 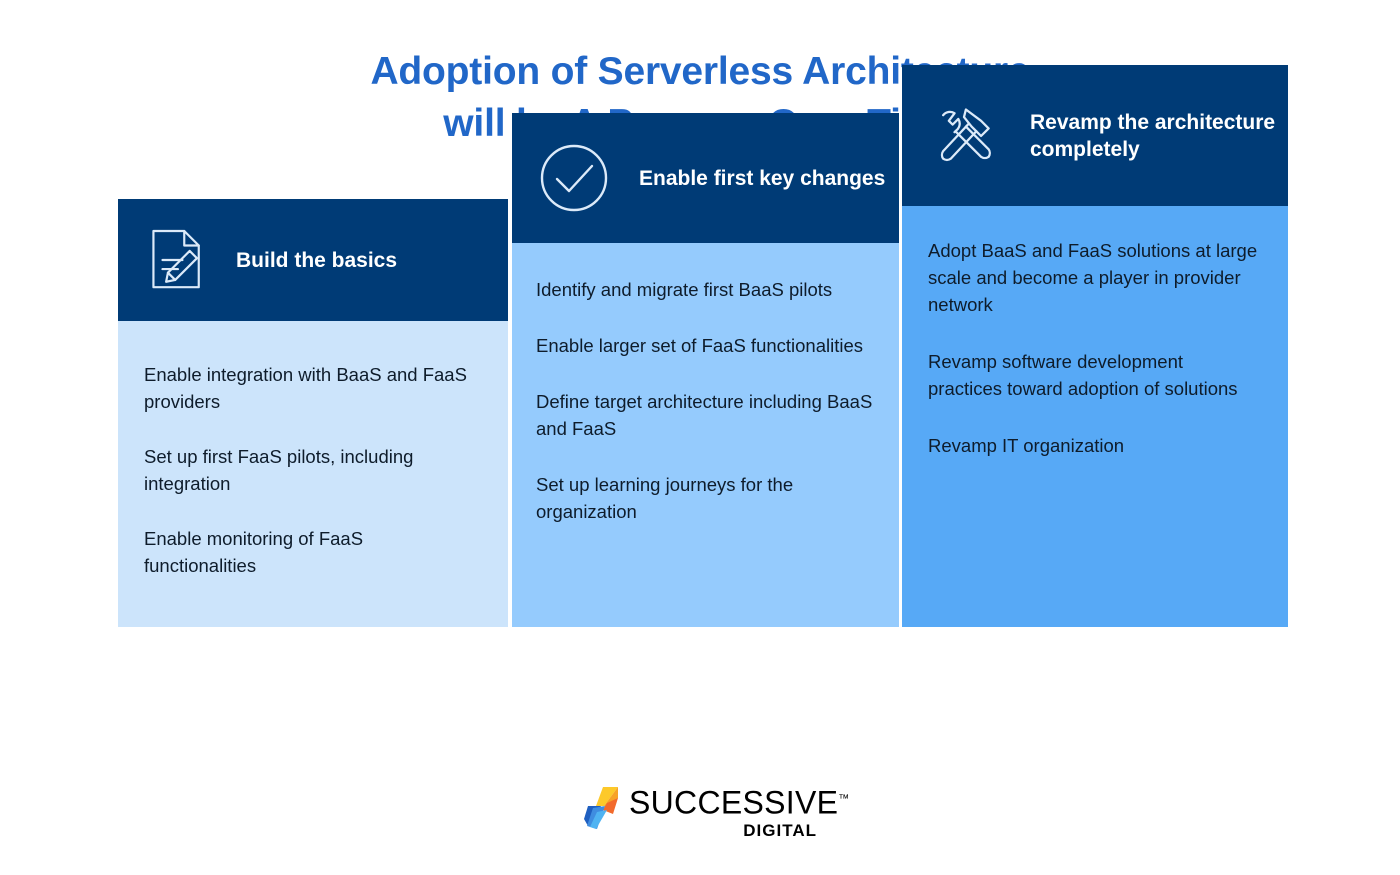 I want to click on logo-subtitle: DIGITAL, so click(x=780, y=830).